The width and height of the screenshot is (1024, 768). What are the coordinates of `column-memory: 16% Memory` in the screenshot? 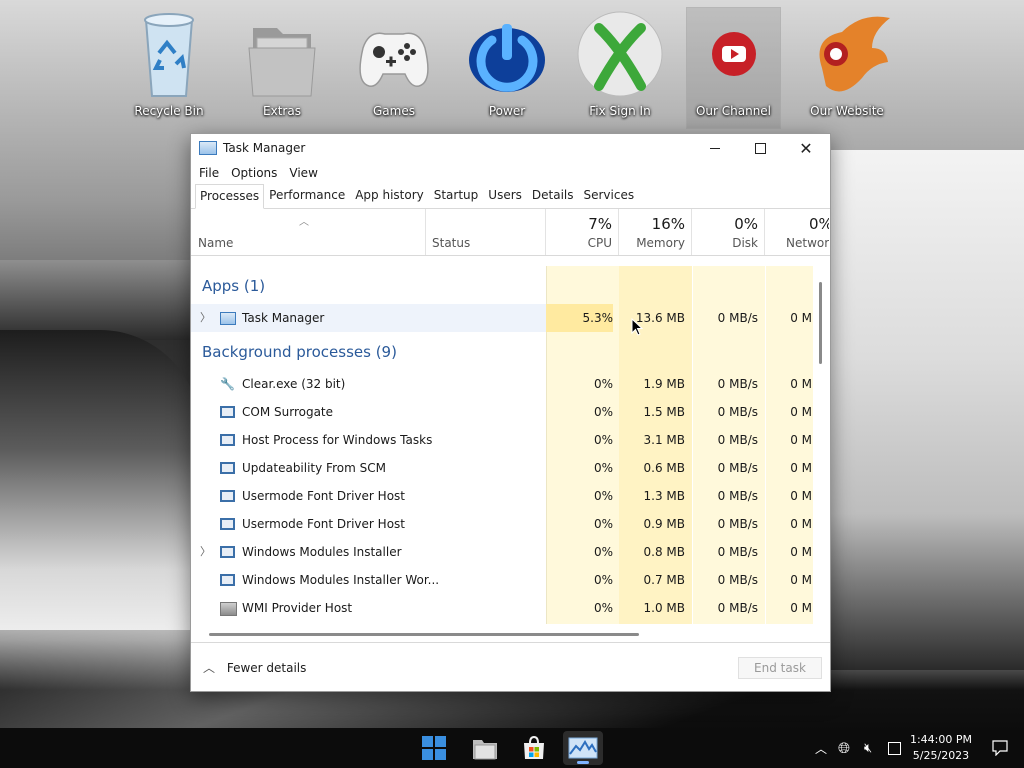 It's located at (655, 232).